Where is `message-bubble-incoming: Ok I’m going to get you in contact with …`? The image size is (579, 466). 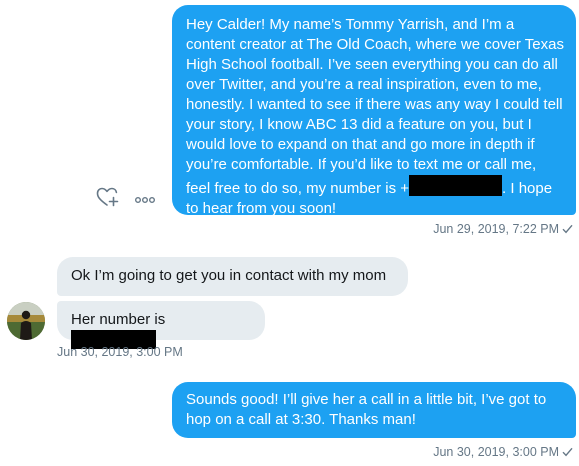
message-bubble-incoming: Ok I’m going to get you in contact with … is located at coordinates (232, 276).